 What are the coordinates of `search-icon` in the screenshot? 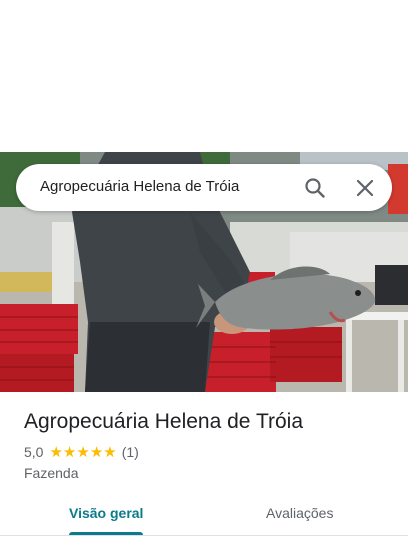 It's located at (315, 188).